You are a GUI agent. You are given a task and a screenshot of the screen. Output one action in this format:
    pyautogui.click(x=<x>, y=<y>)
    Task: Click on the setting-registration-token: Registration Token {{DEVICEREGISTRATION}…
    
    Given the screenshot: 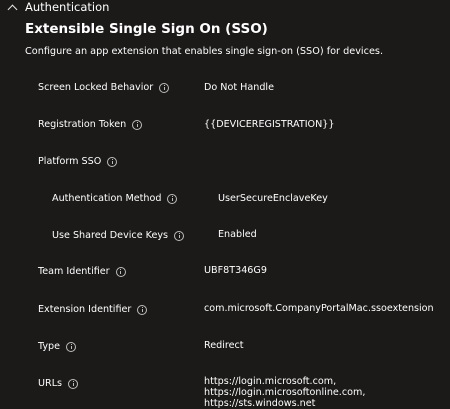 What is the action you would take?
    pyautogui.click(x=225, y=127)
    